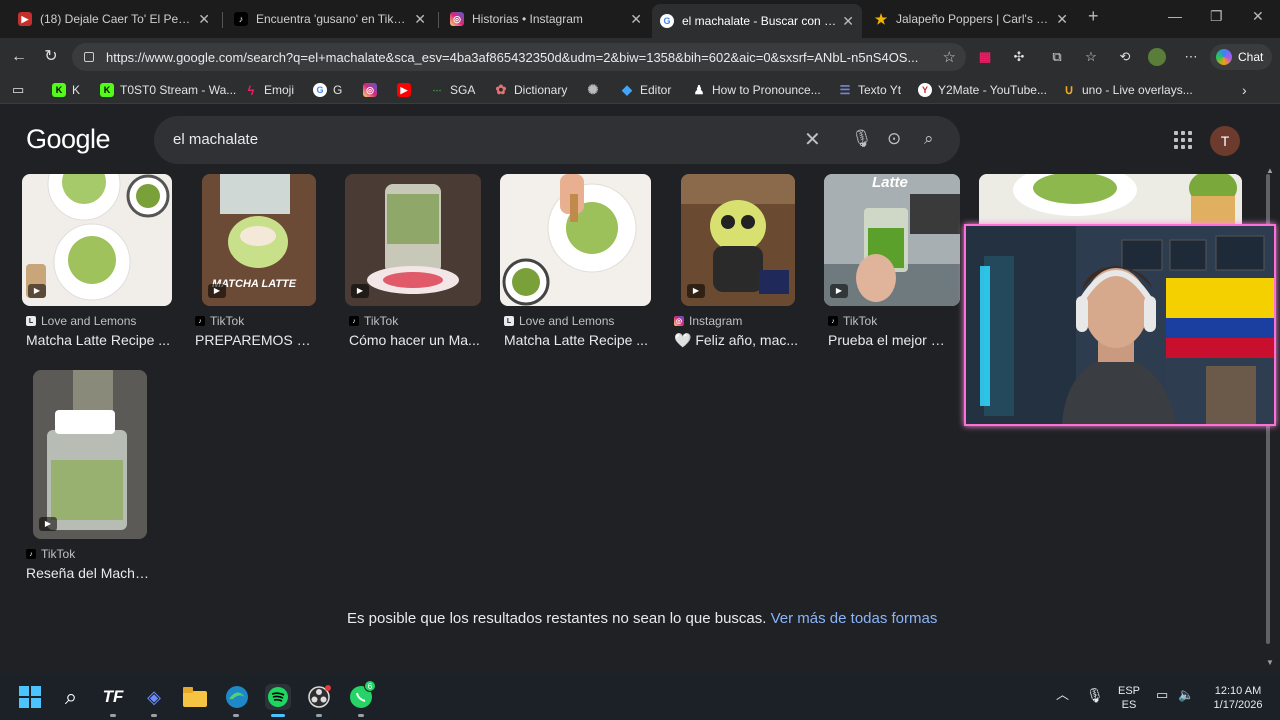  I want to click on back-icon: ←, so click(19, 57).